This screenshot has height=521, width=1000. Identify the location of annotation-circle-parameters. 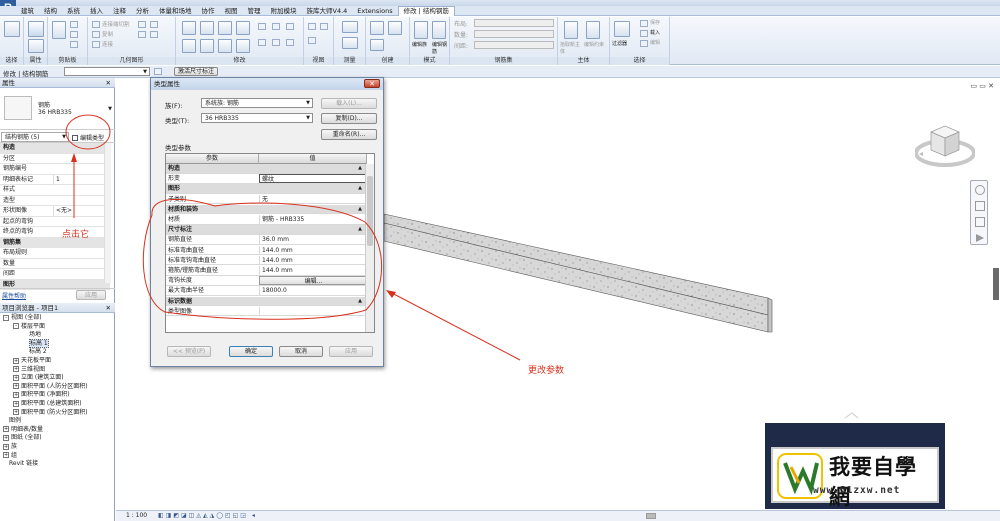
(262, 259).